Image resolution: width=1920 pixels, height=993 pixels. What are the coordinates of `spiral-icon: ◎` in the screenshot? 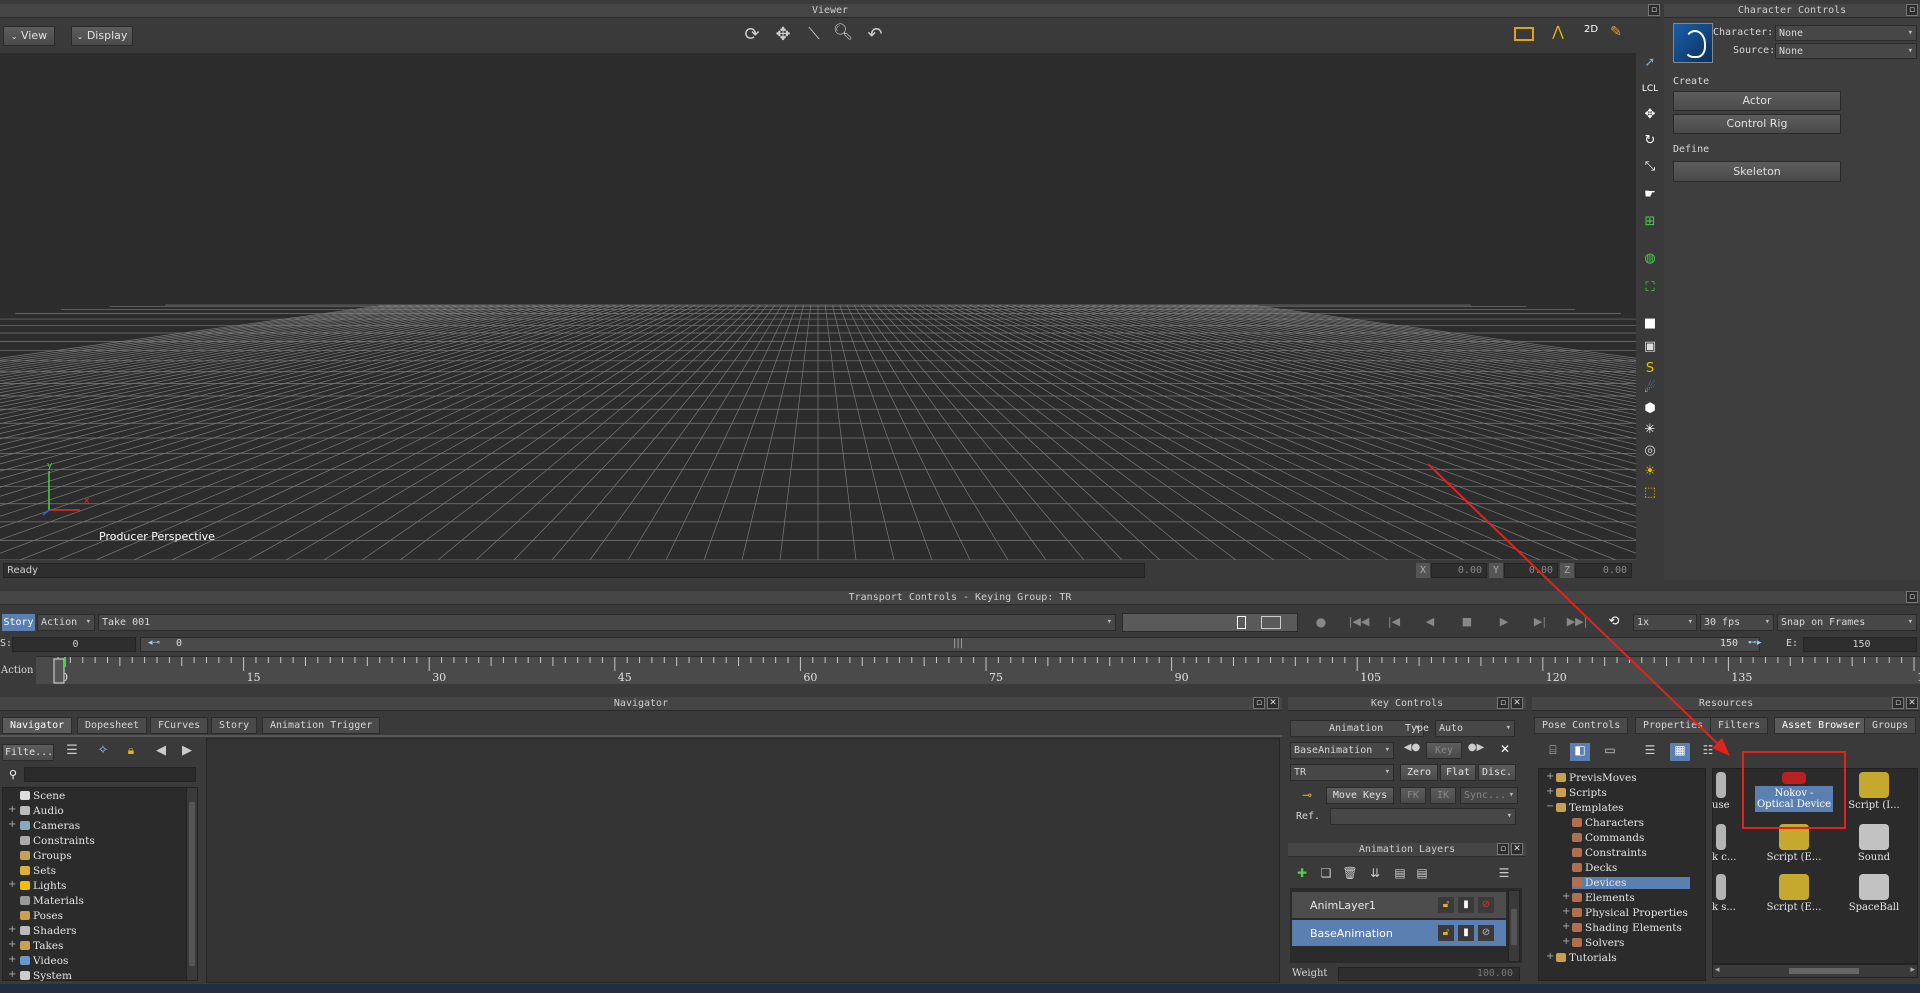 It's located at (1650, 451).